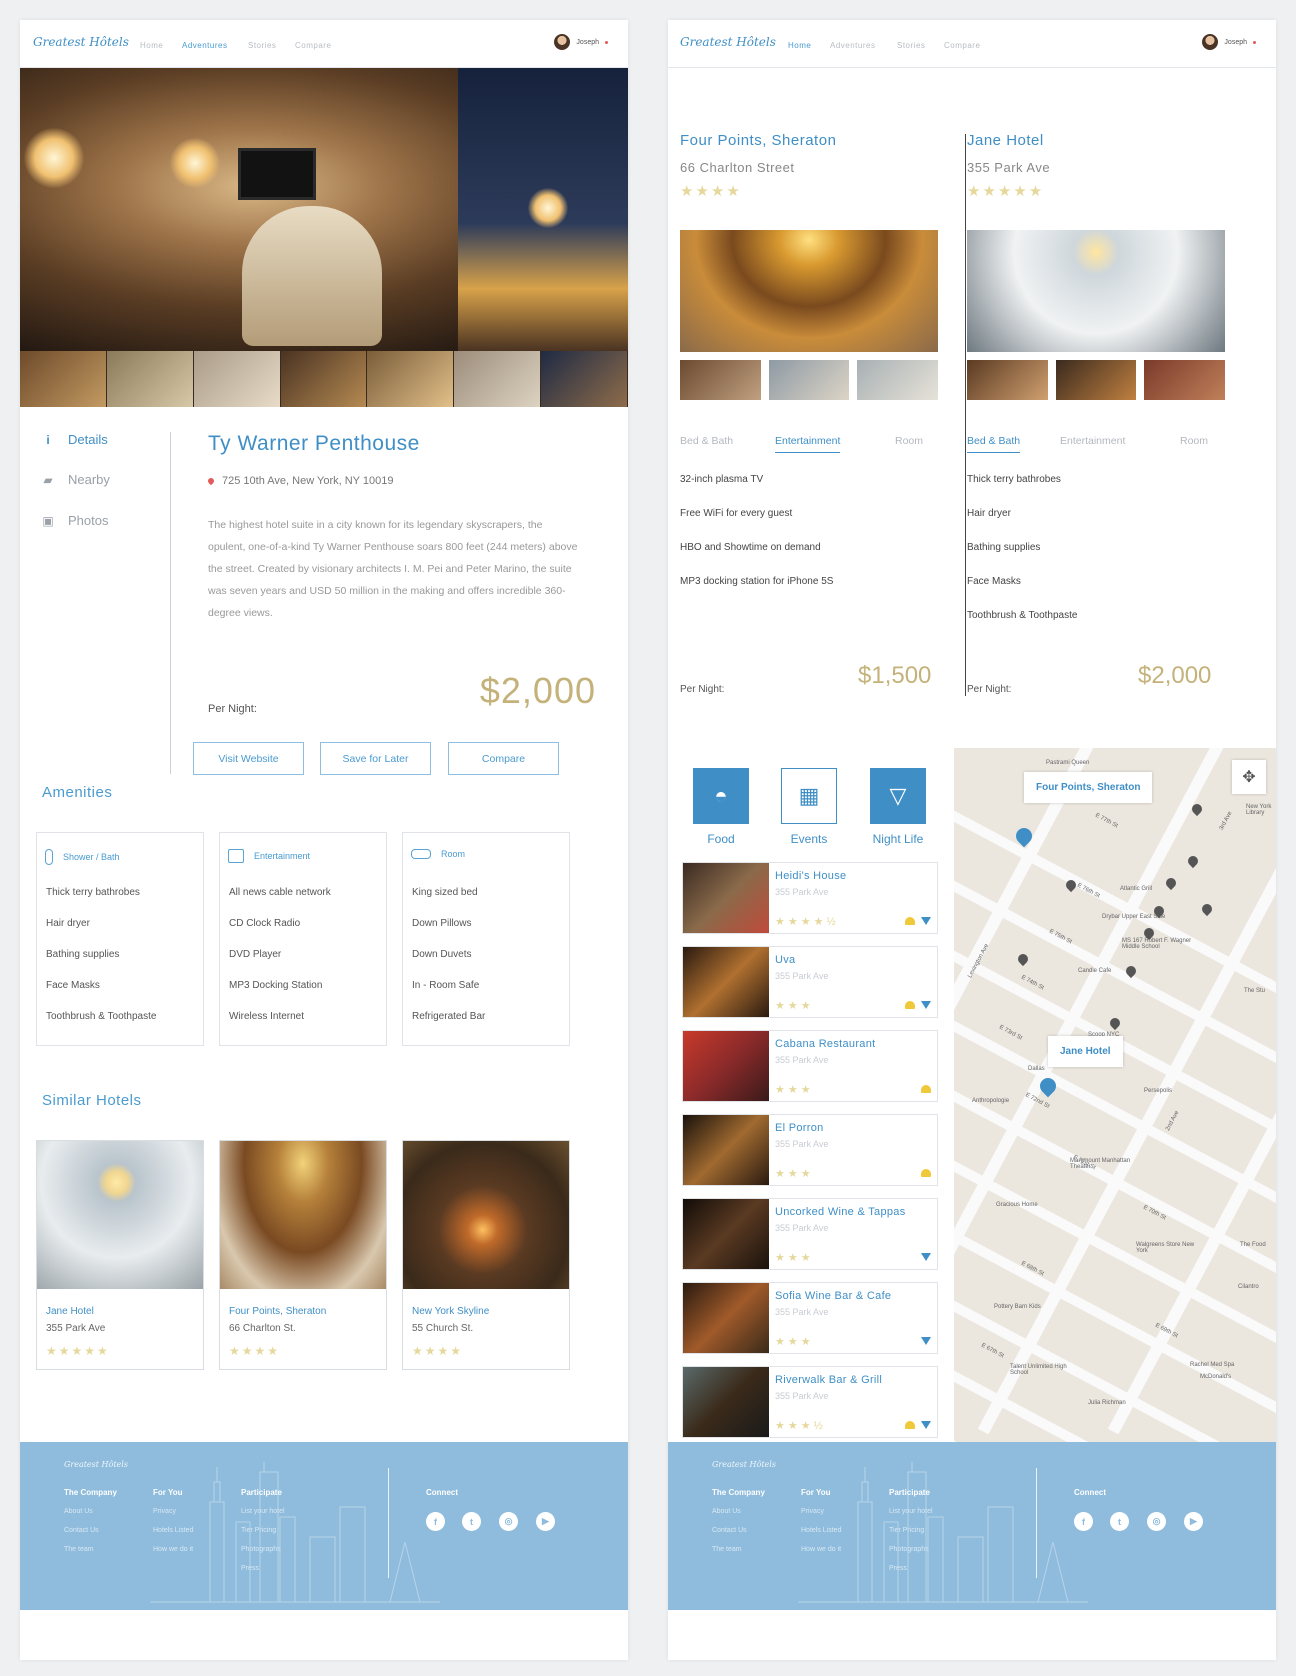 The width and height of the screenshot is (1296, 1676). What do you see at coordinates (799, 45) in the screenshot?
I see `nav-link-home: Home` at bounding box center [799, 45].